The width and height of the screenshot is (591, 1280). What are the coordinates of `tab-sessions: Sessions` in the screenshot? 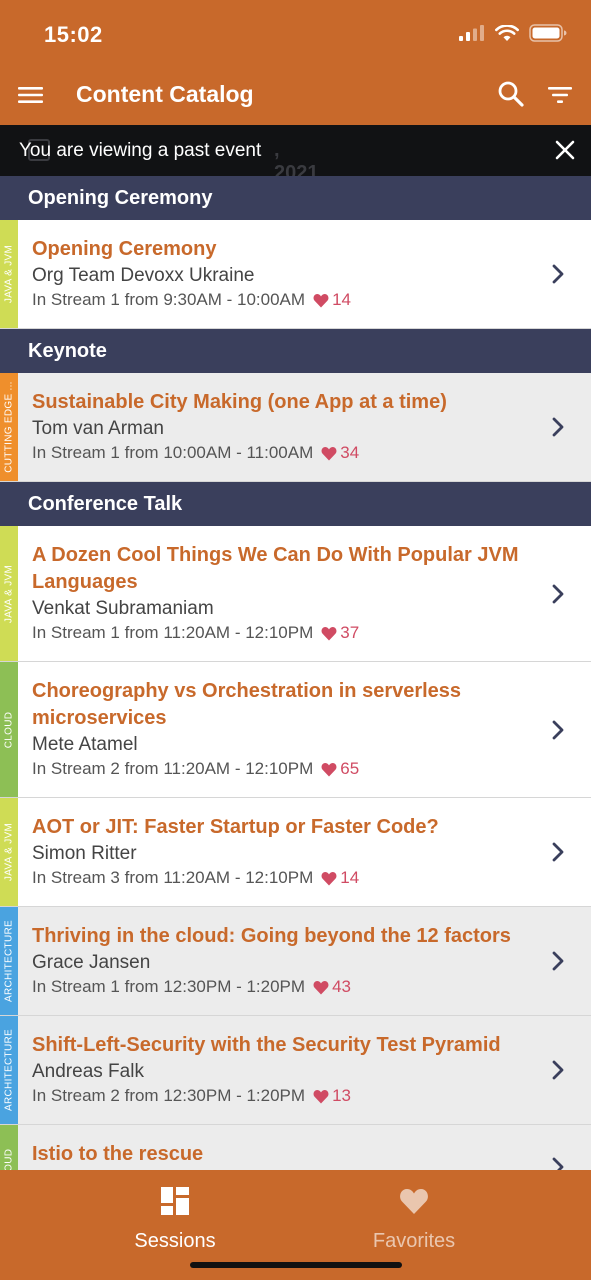 It's located at (175, 1219).